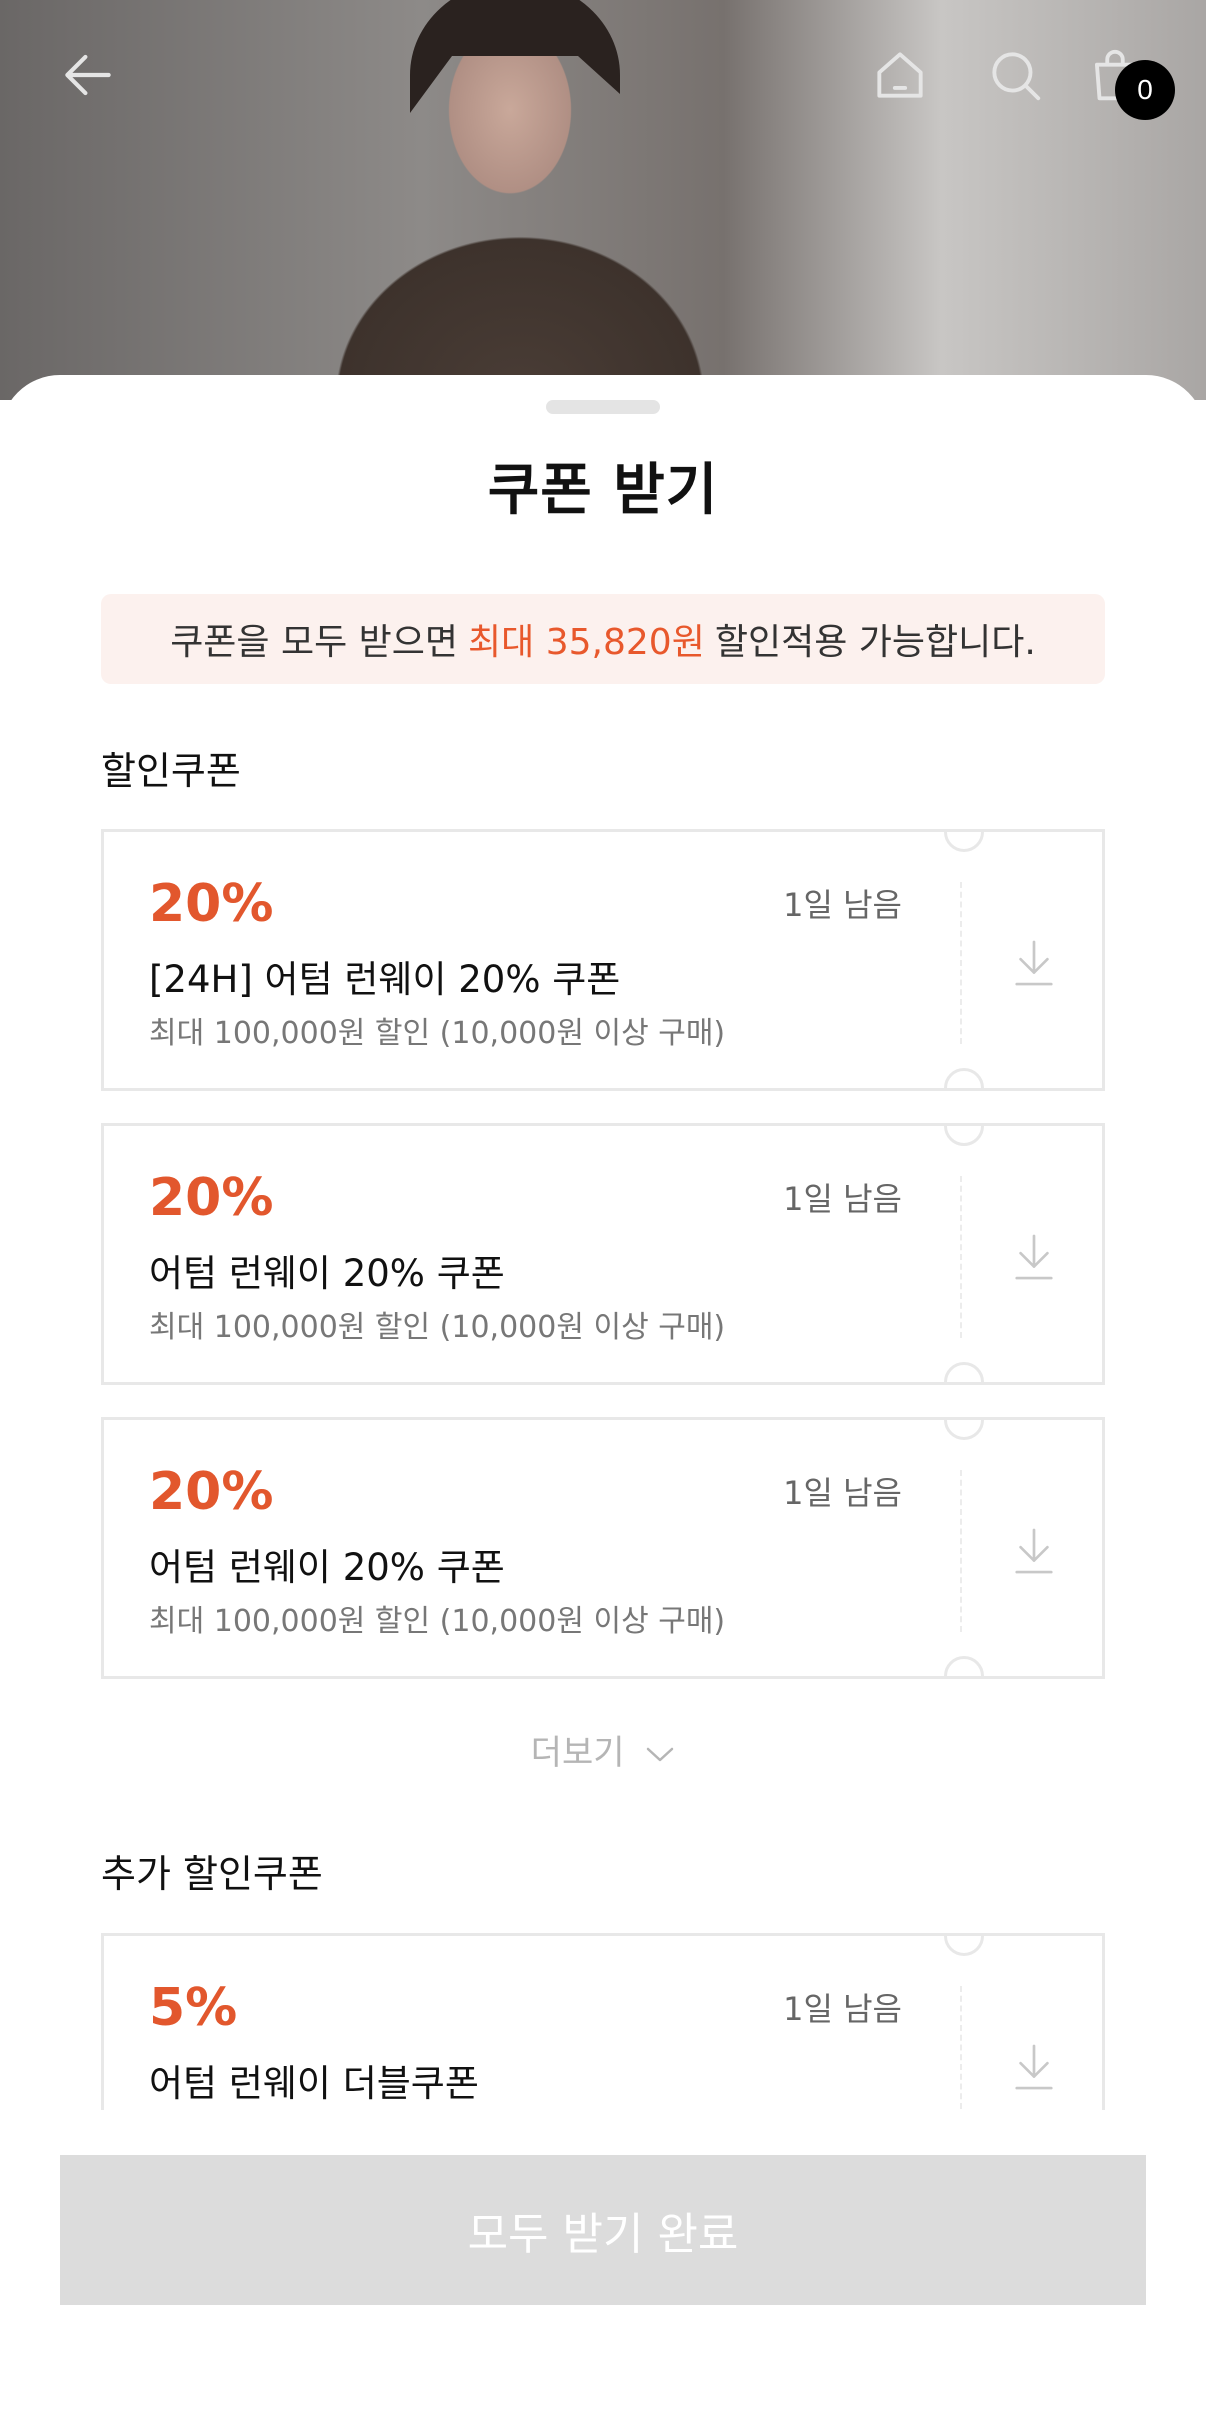  I want to click on notice-suffix: 할인적용 가능합니다., so click(875, 642).